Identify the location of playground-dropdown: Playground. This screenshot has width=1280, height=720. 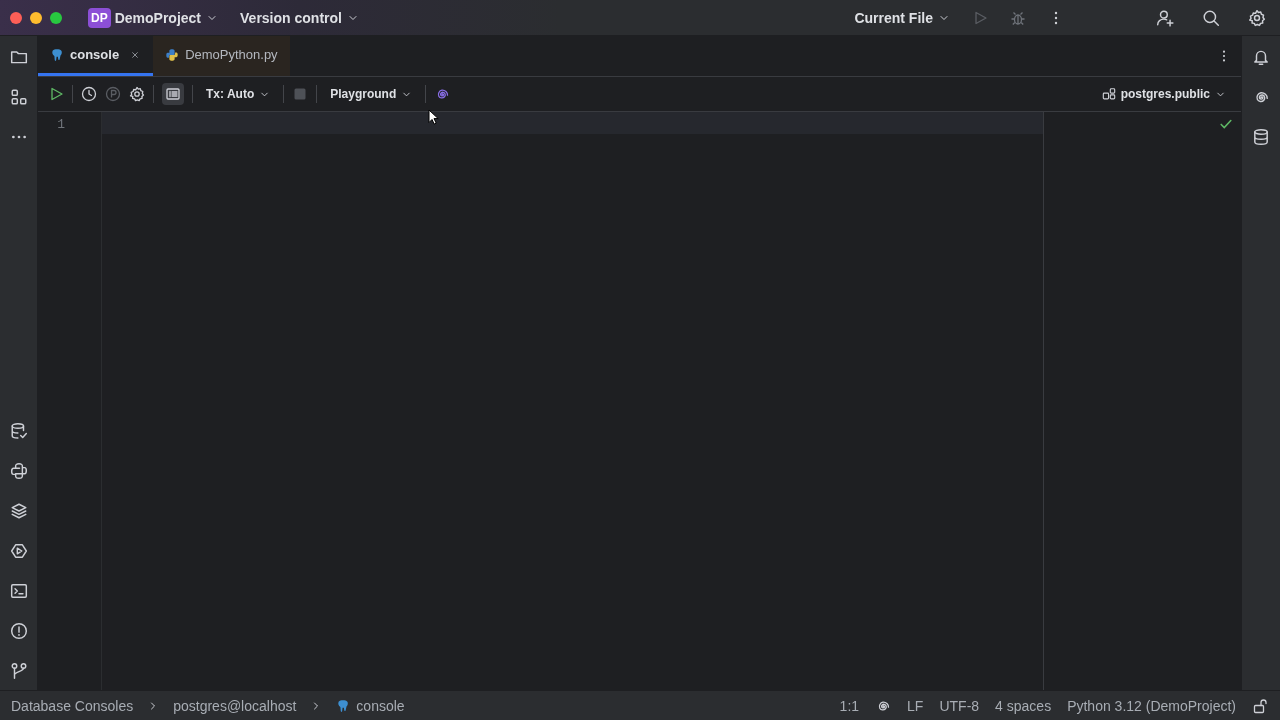
(371, 94).